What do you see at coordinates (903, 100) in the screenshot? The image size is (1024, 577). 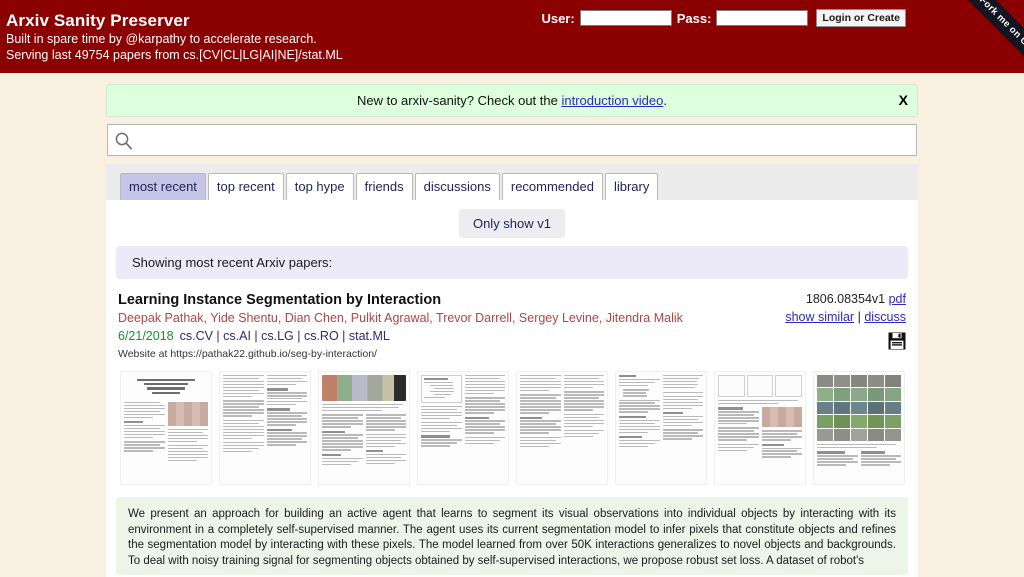 I see `close-notice-button: X` at bounding box center [903, 100].